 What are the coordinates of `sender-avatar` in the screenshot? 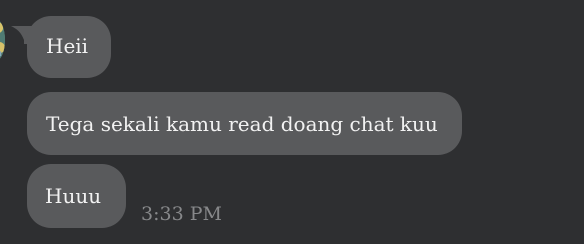 It's located at (2, 40).